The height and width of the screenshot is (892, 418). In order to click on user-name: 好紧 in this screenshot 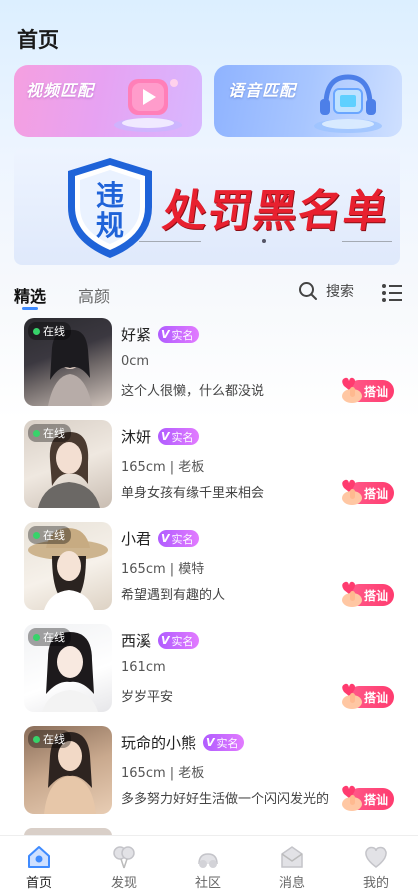, I will do `click(136, 335)`.